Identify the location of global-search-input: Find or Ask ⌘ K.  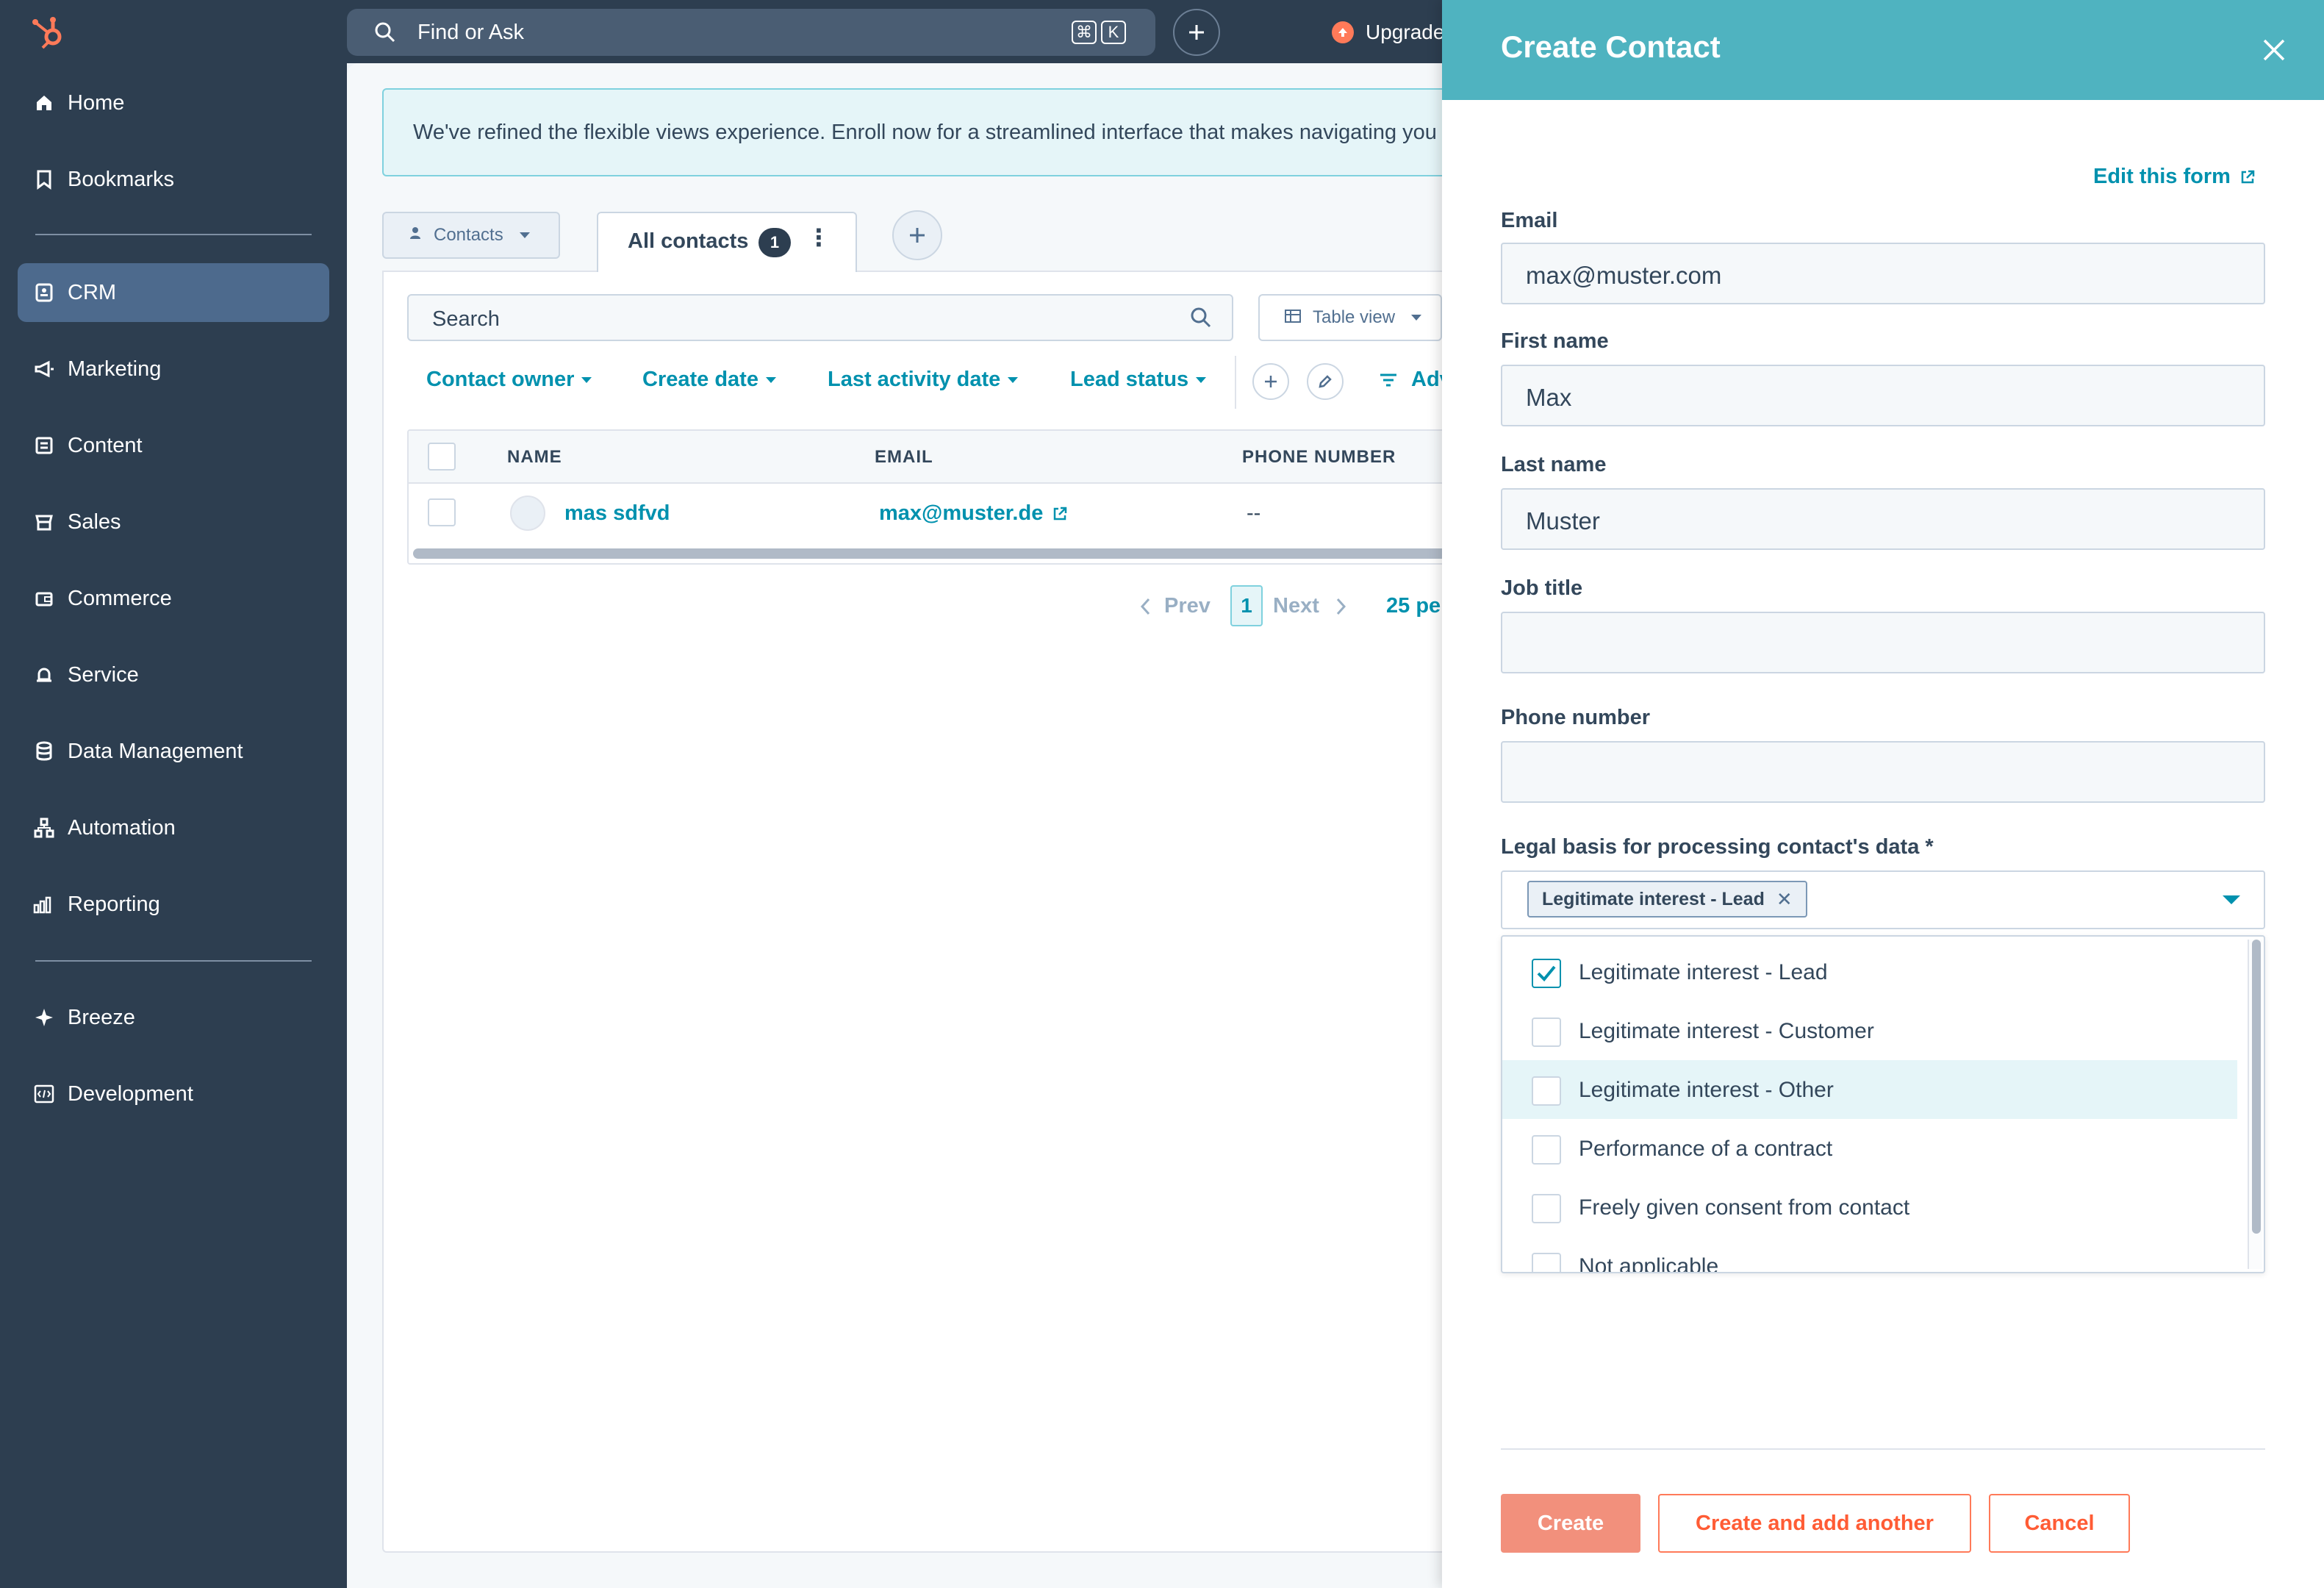
(751, 32).